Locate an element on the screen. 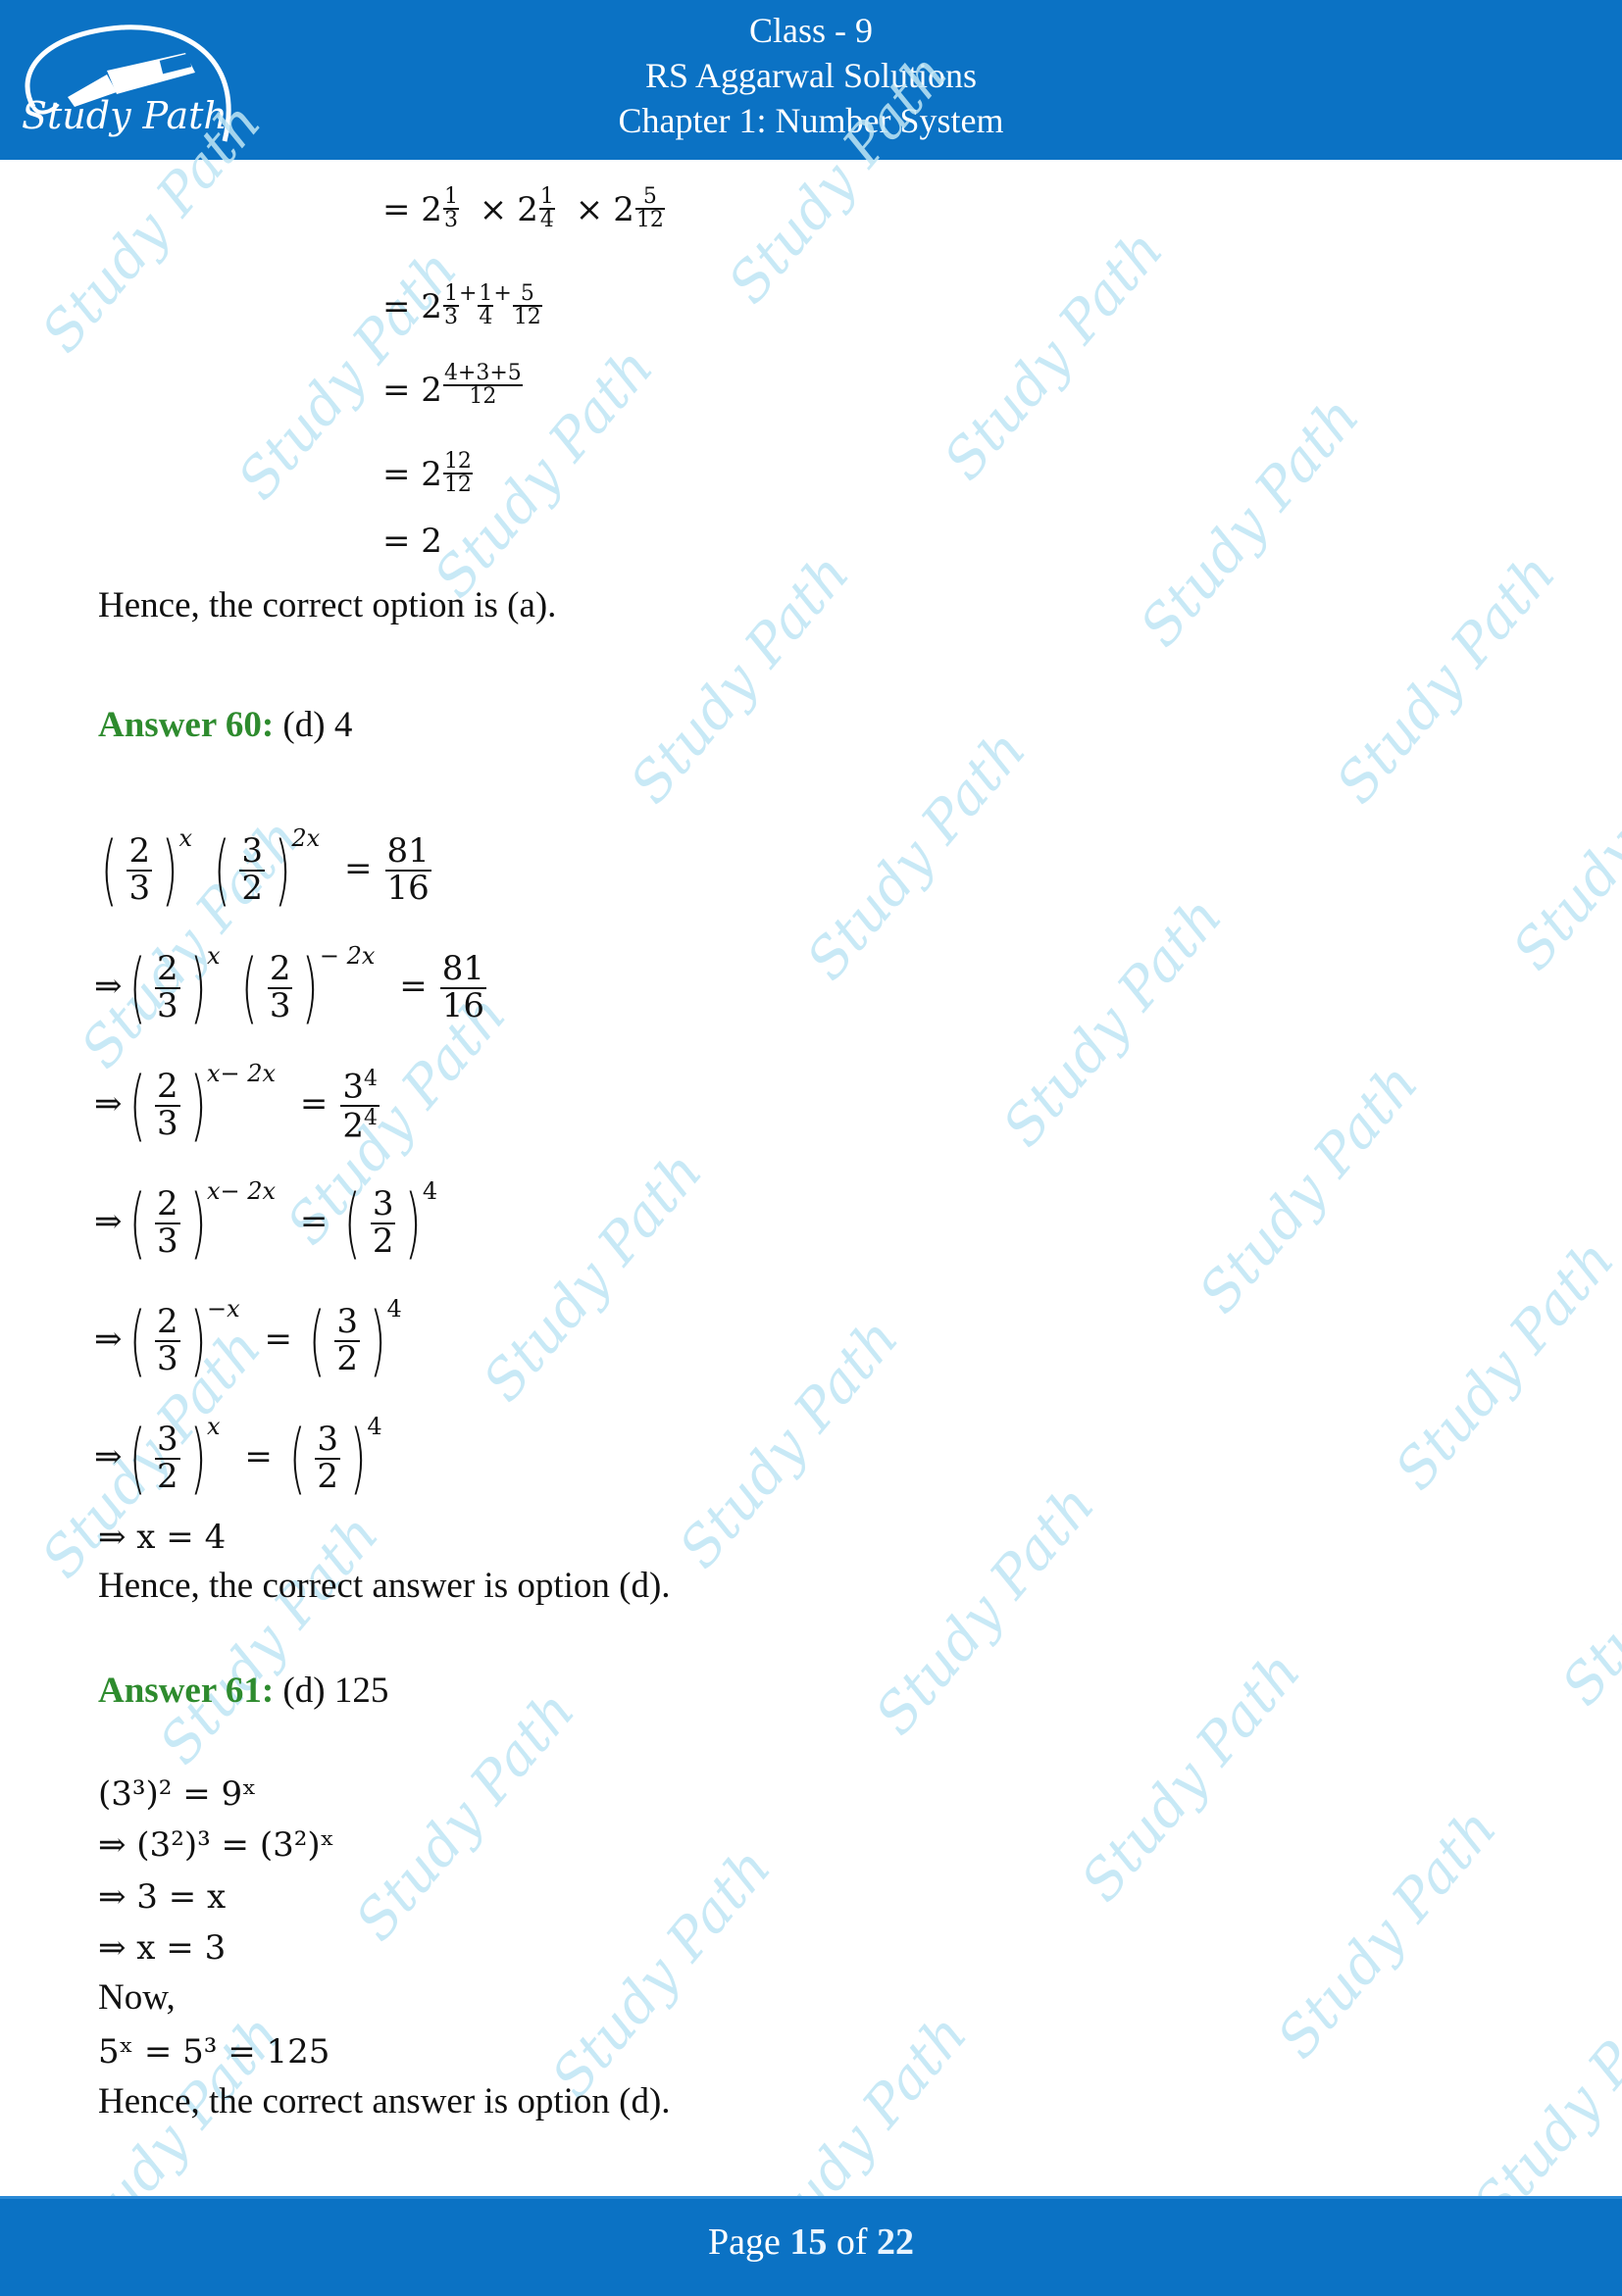 The image size is (1622, 2296). math-step: ⇒ x = 3 is located at coordinates (162, 1948).